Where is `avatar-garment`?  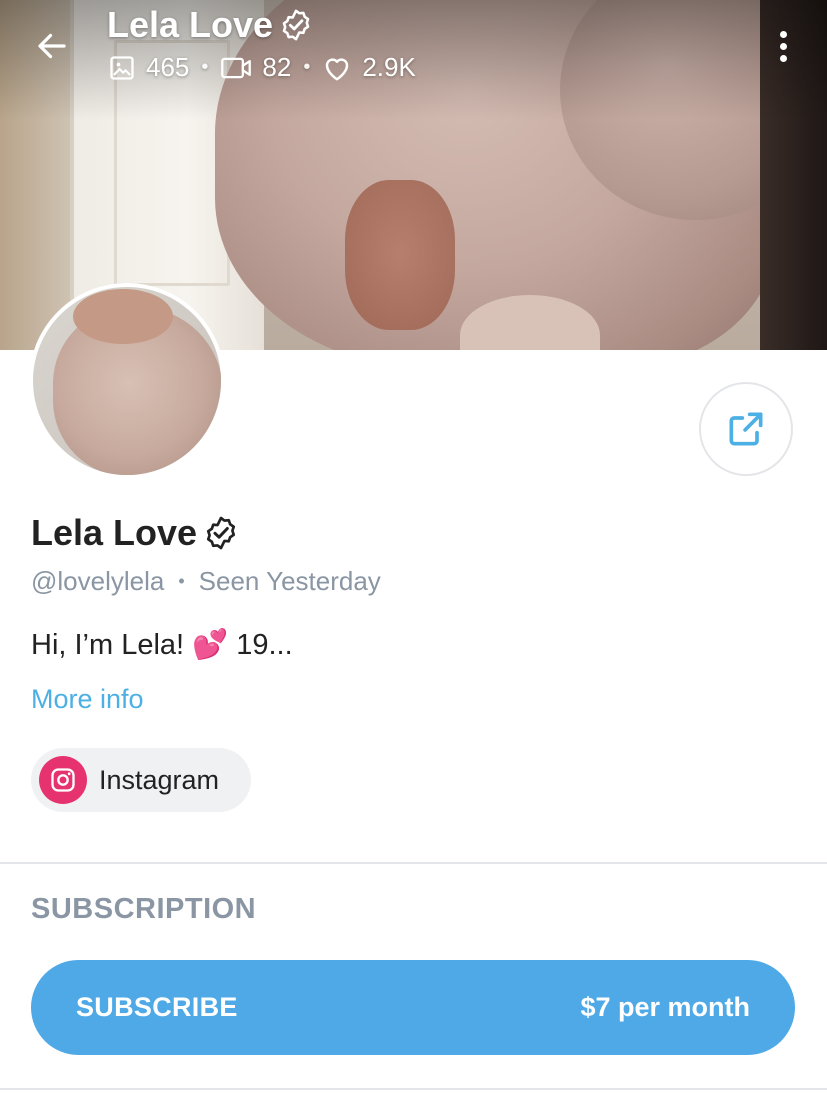 avatar-garment is located at coordinates (123, 316).